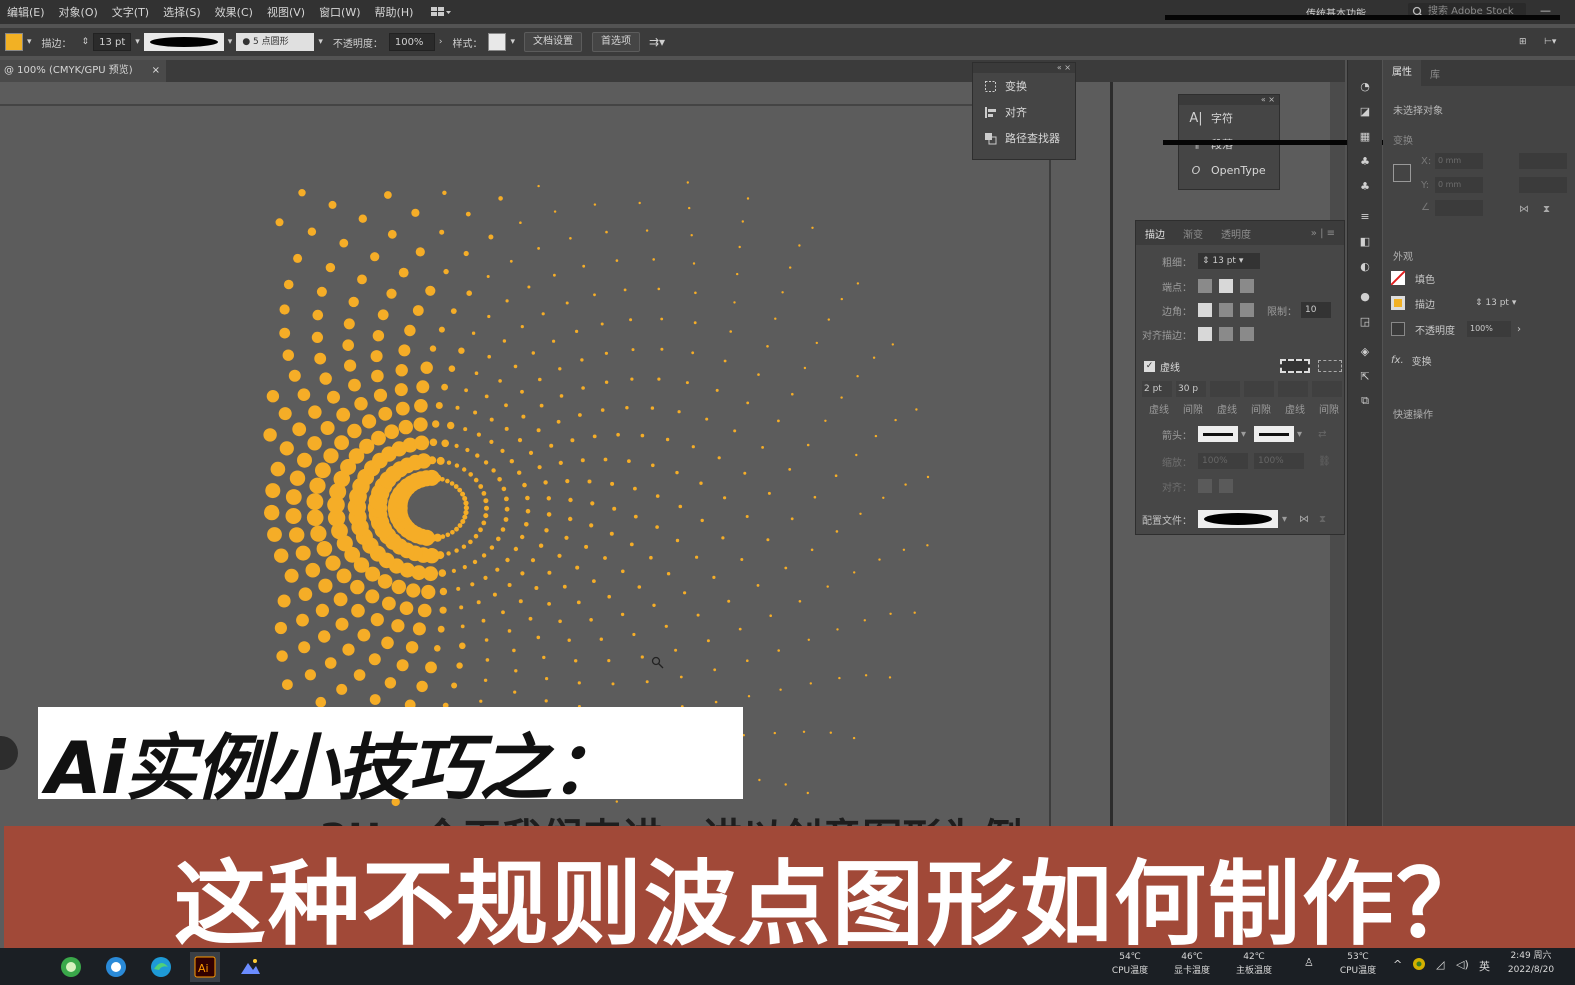 The height and width of the screenshot is (985, 1575). Describe the element at coordinates (1223, 461) in the screenshot. I see `start-scale-field: 100%` at that location.